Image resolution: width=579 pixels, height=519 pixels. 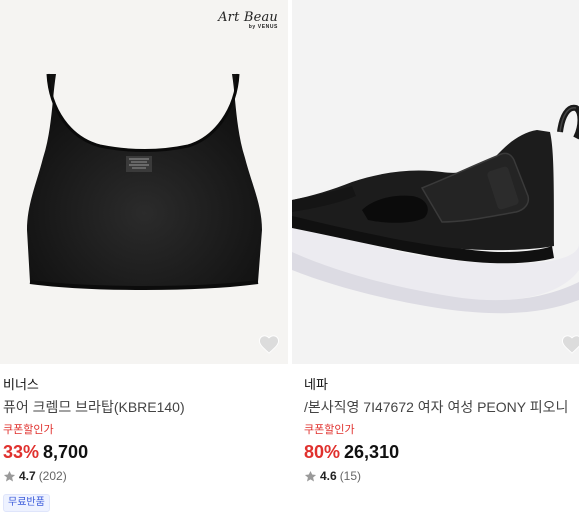 What do you see at coordinates (440, 385) in the screenshot?
I see `product-brand: 네파` at bounding box center [440, 385].